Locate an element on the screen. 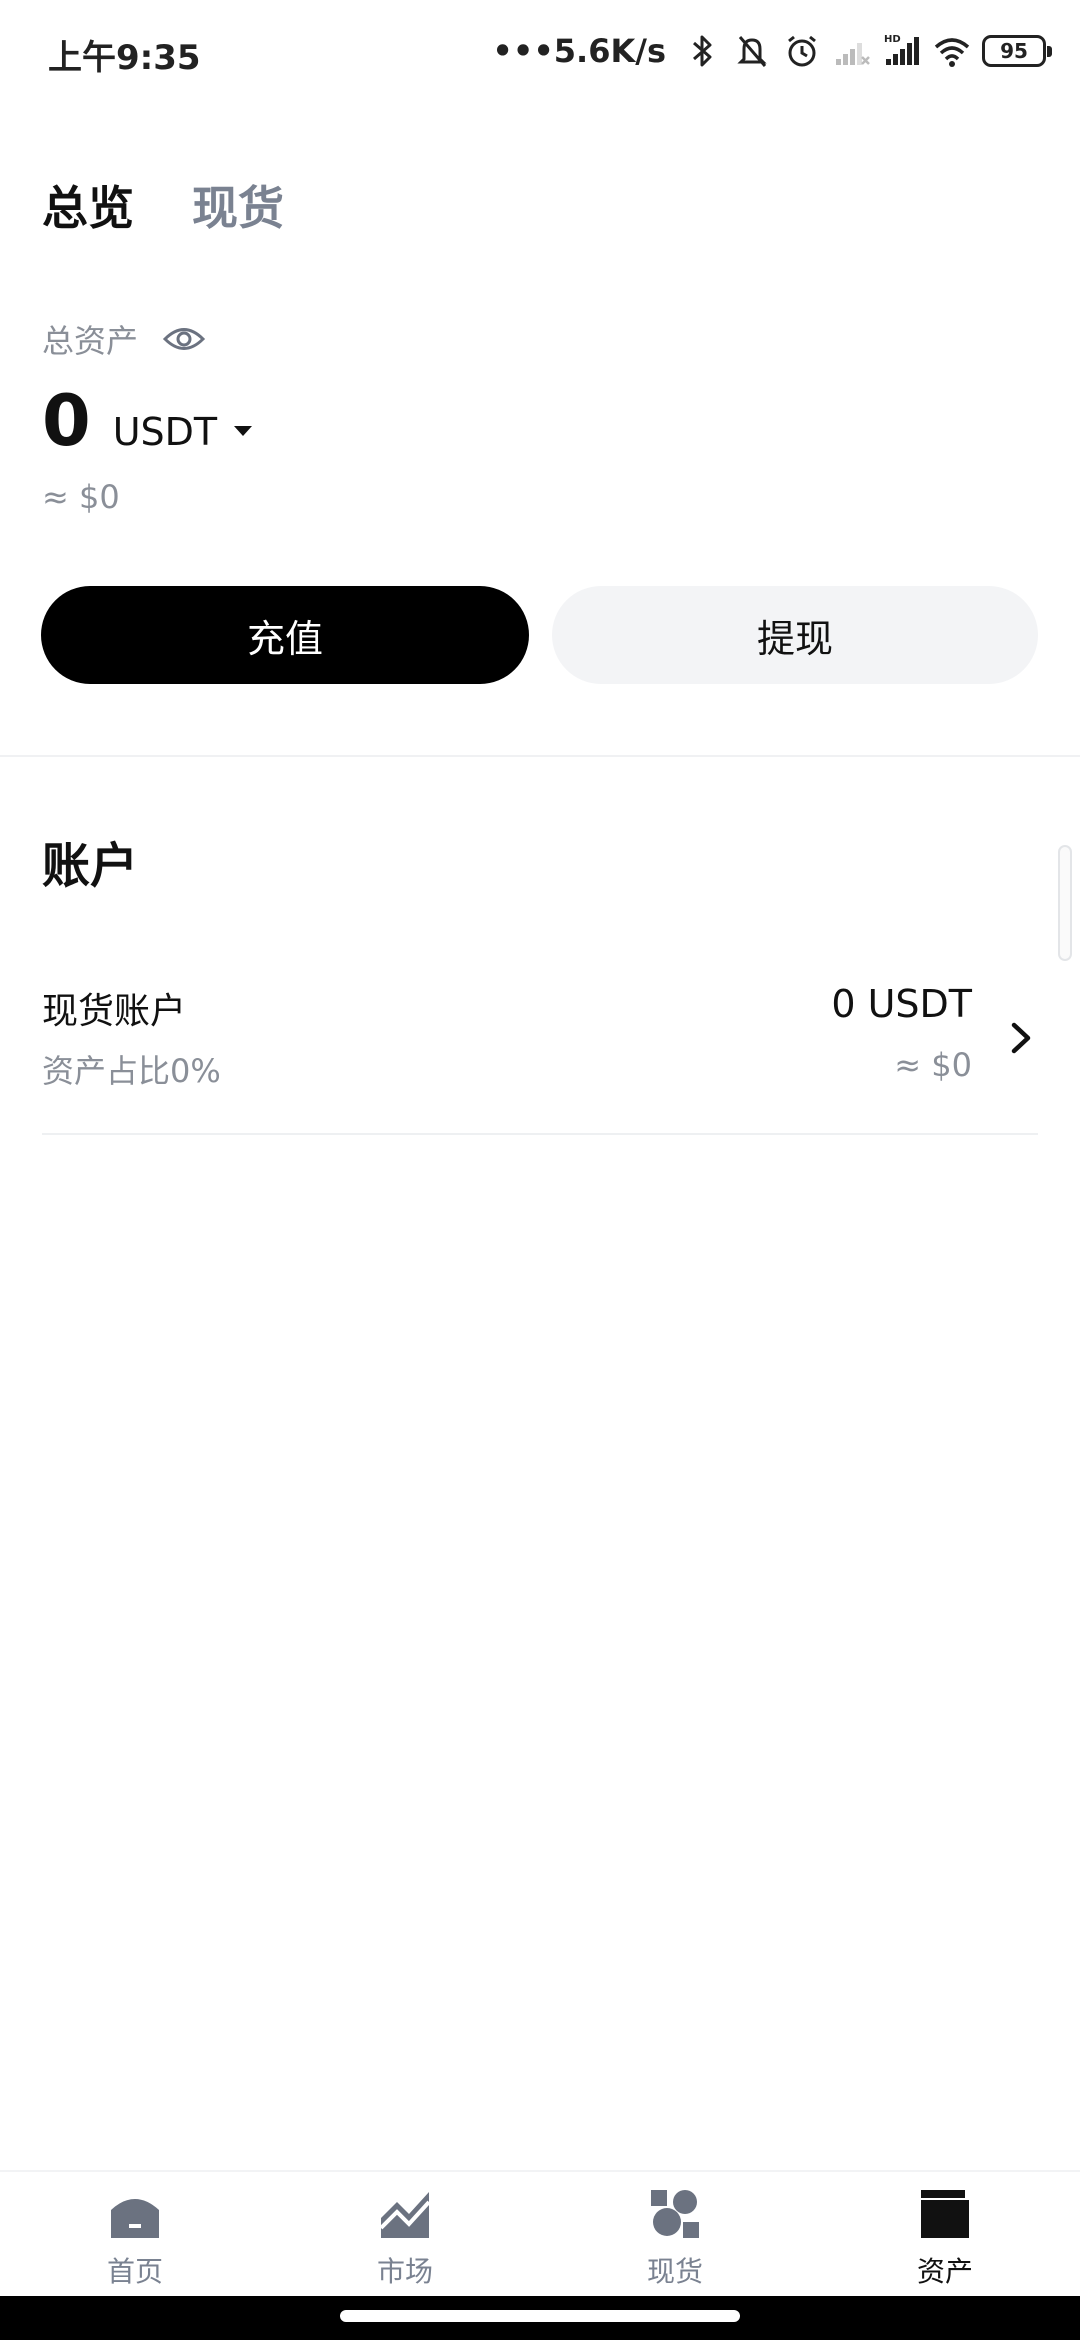  battery-icon: 95 is located at coordinates (1017, 51).